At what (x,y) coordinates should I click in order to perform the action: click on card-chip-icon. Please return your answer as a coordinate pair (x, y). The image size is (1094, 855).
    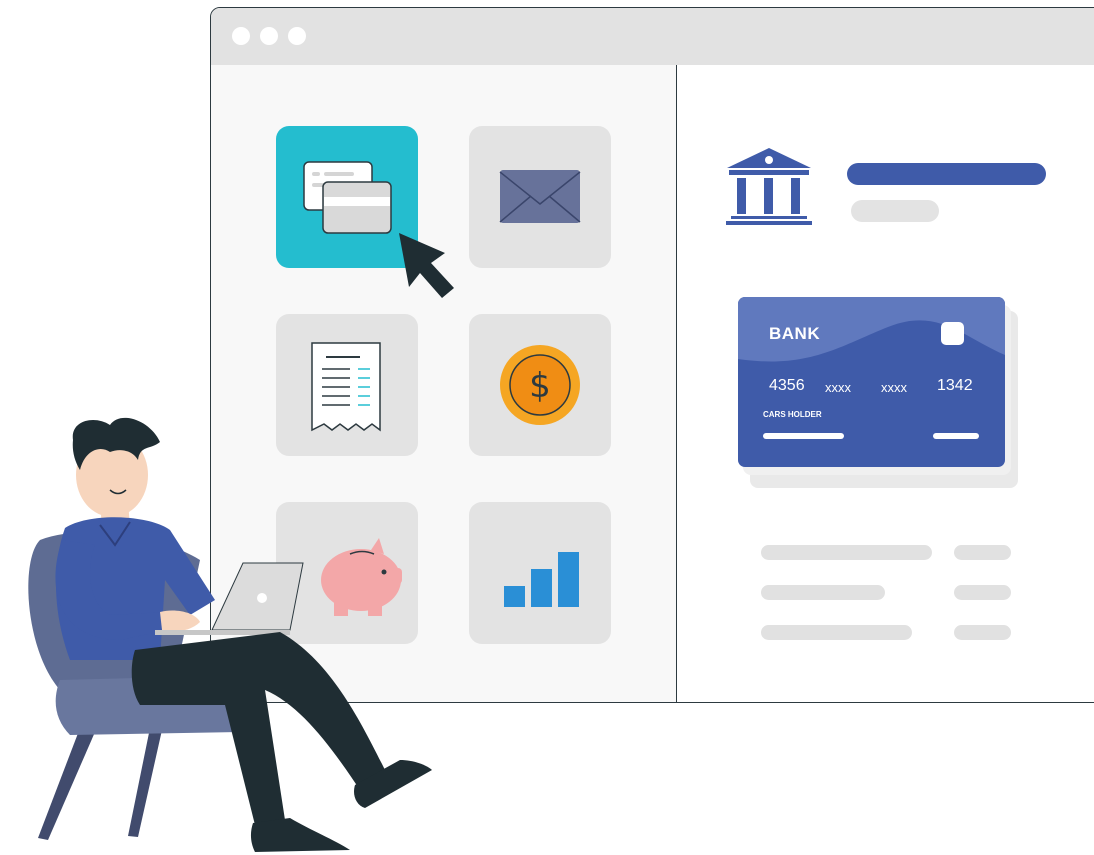
    Looking at the image, I should click on (952, 333).